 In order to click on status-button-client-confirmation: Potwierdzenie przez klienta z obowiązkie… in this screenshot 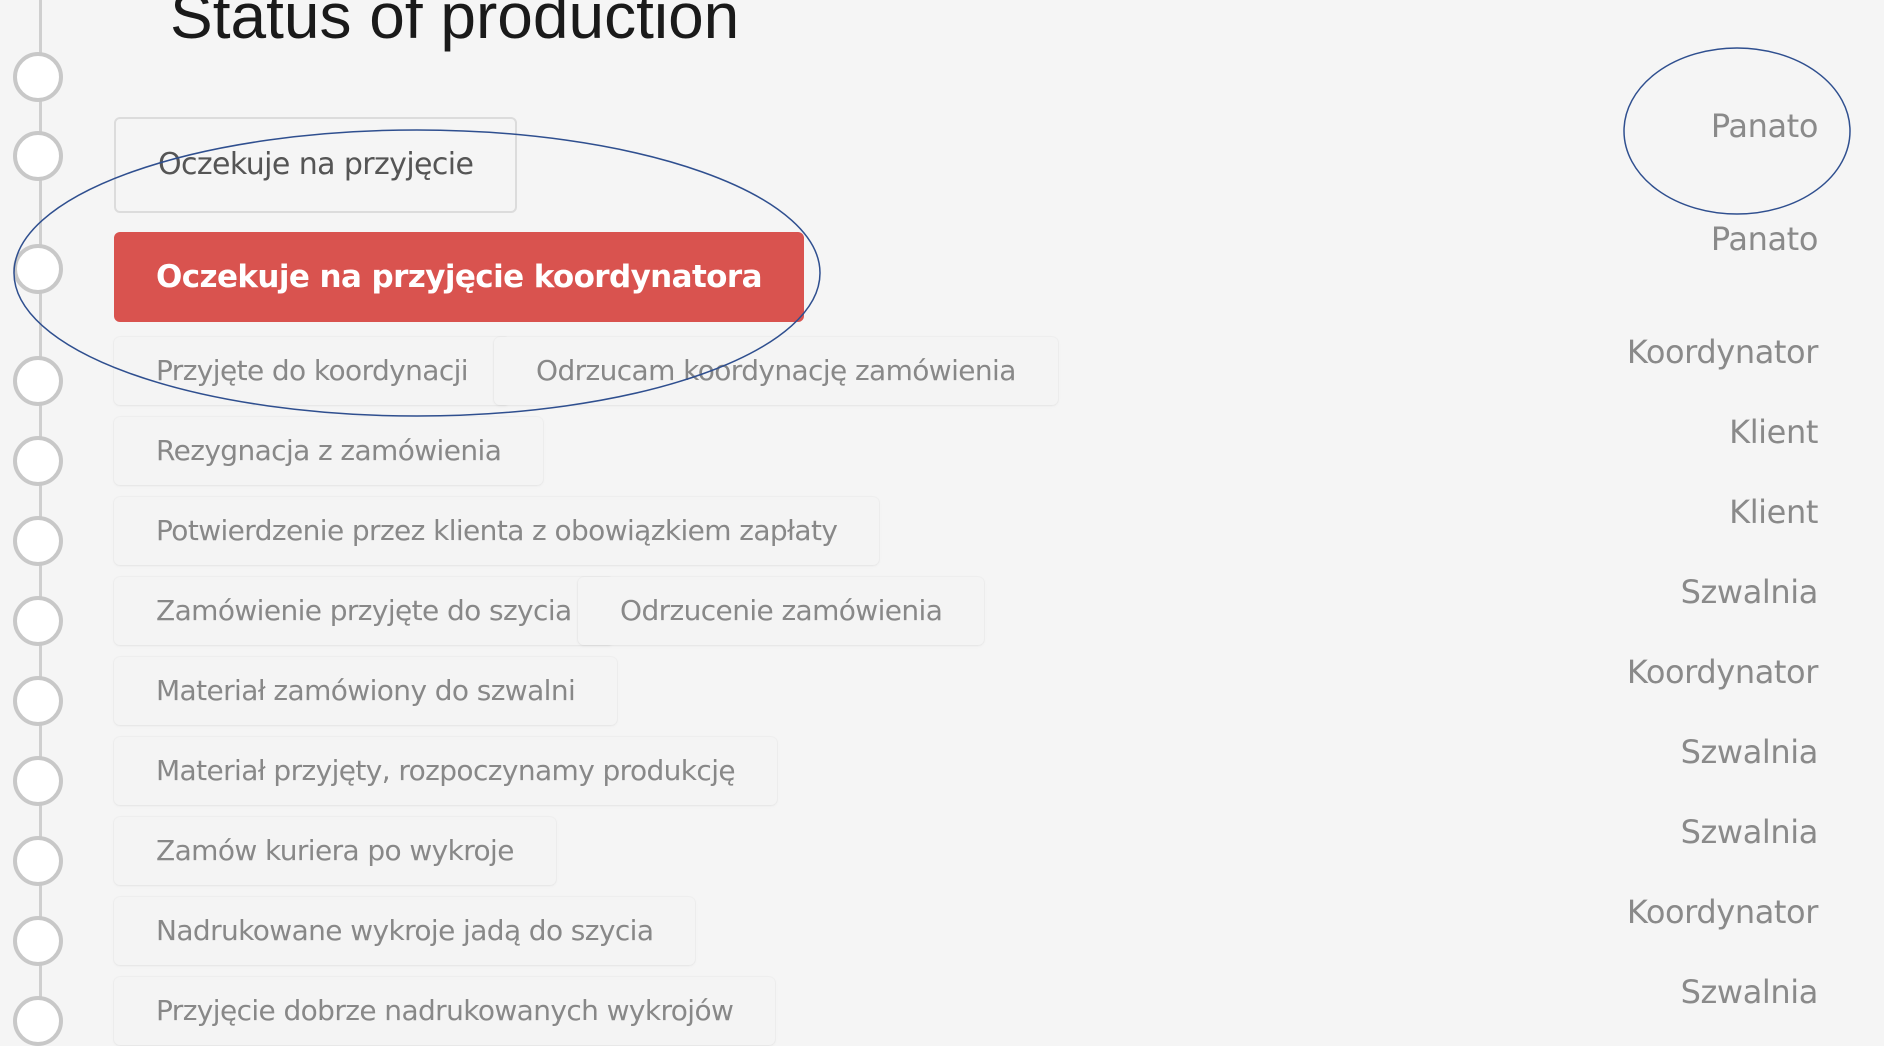, I will do `click(497, 531)`.